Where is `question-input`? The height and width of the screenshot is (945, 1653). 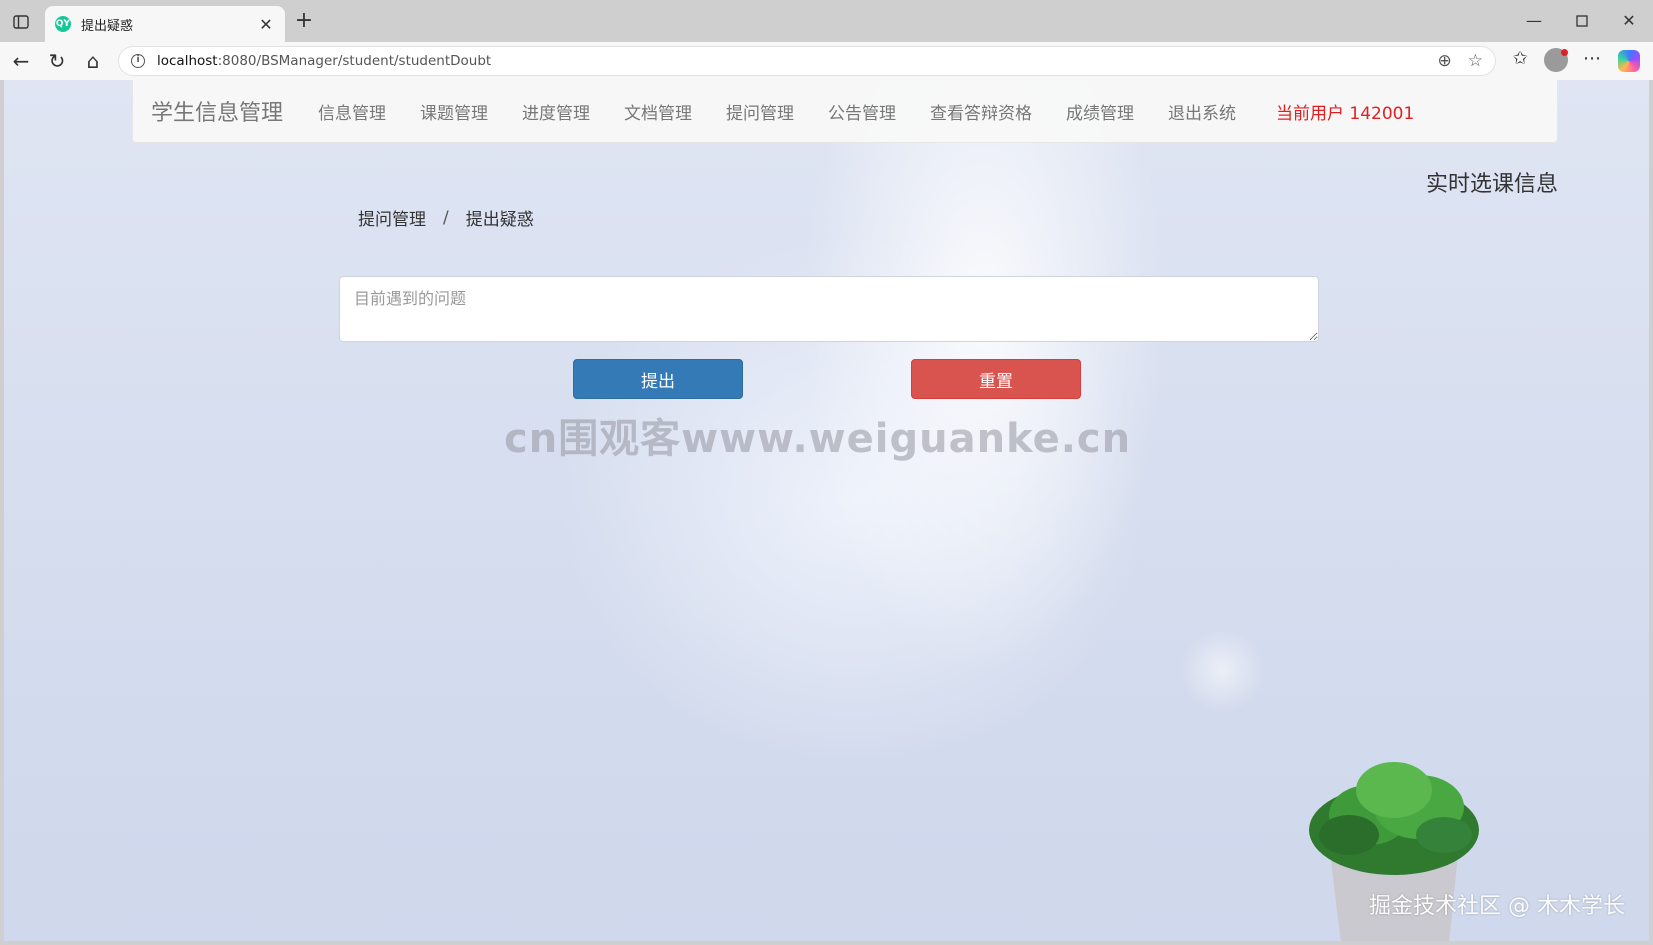
question-input is located at coordinates (829, 309).